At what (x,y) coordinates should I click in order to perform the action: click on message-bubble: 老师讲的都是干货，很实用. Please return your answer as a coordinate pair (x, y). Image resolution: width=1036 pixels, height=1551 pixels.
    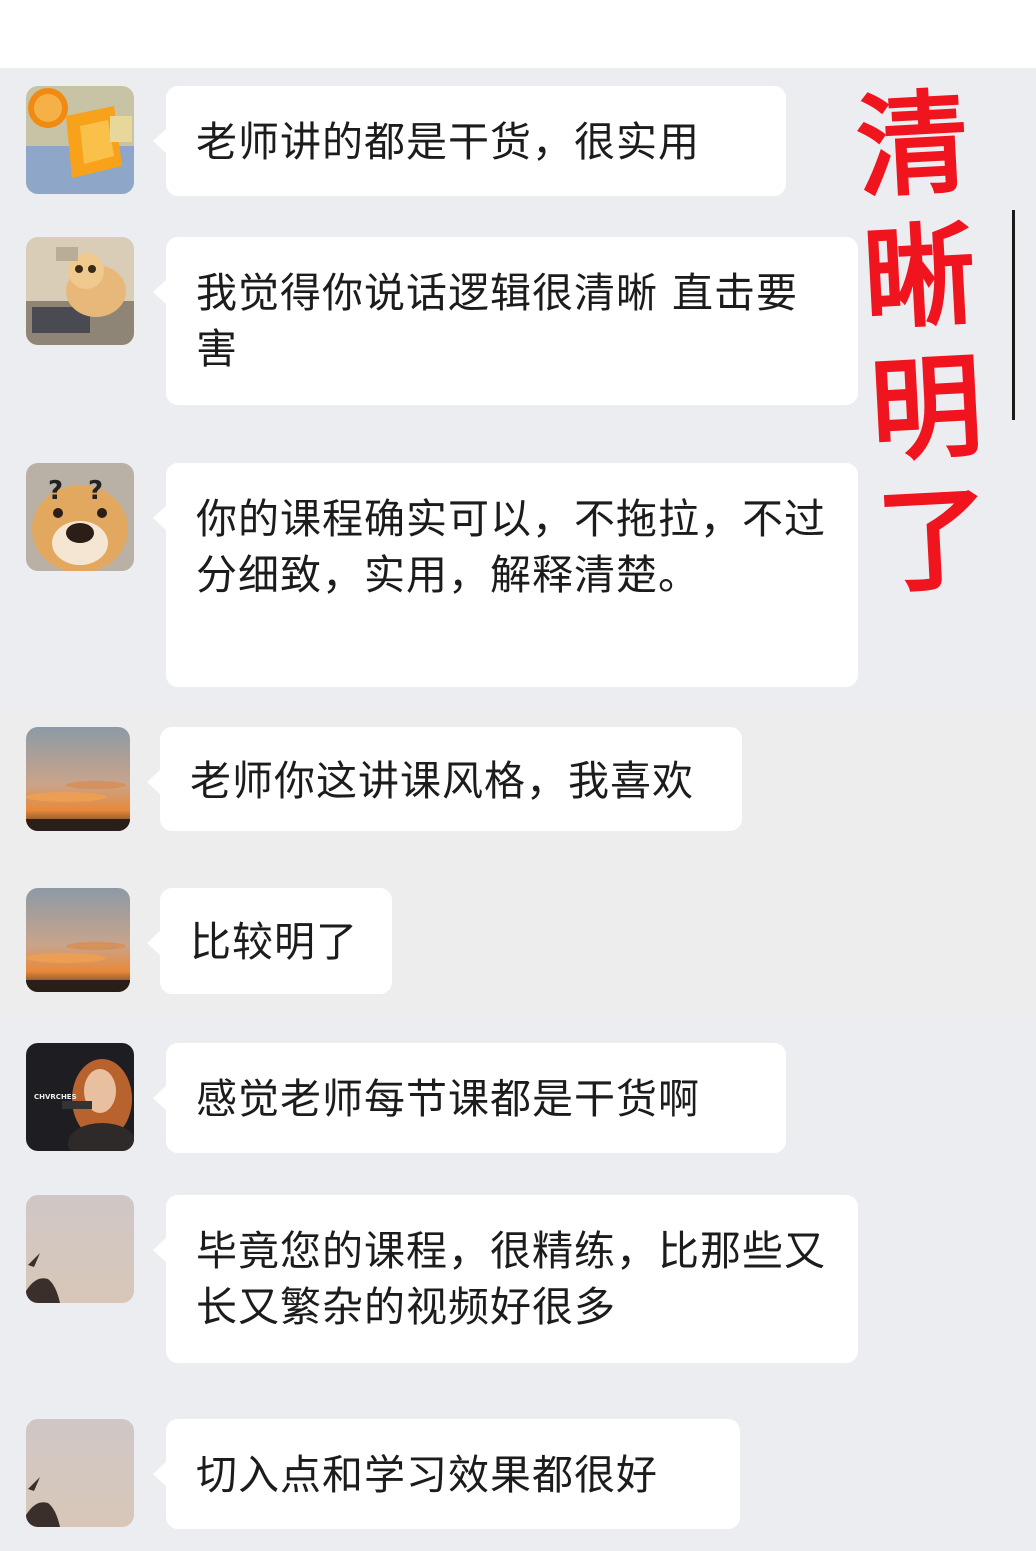
    Looking at the image, I should click on (469, 141).